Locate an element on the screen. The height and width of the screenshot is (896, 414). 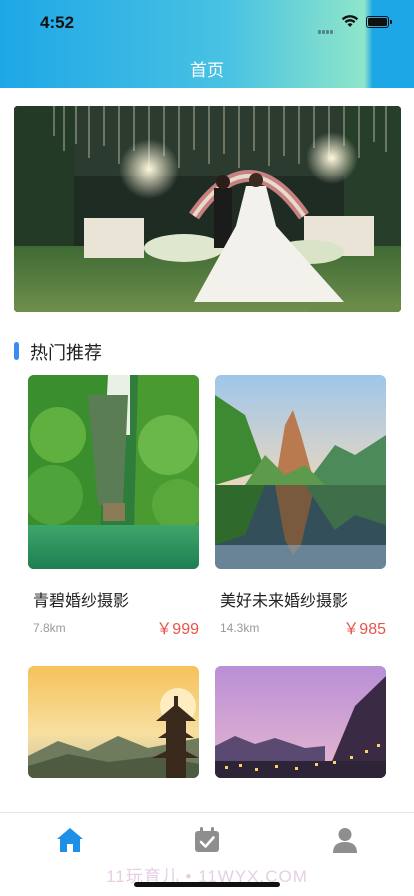
status-time: 4:52 is located at coordinates (57, 22).